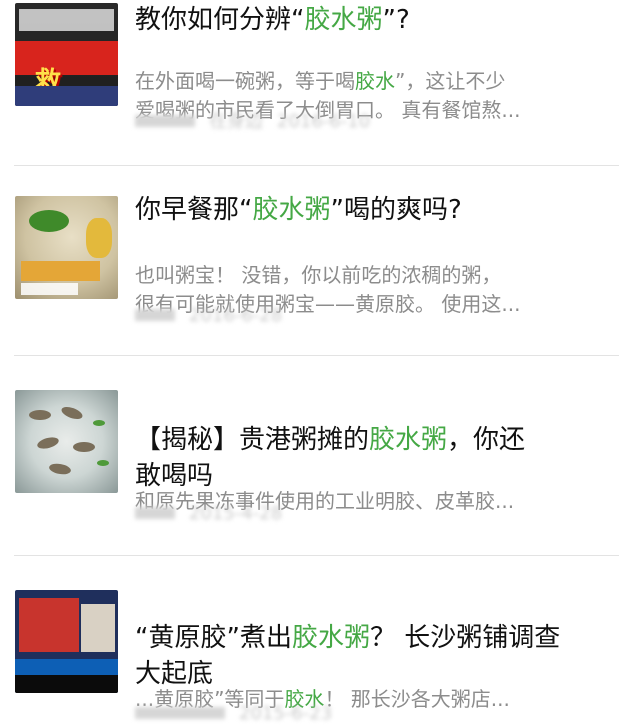  Describe the element at coordinates (370, 20) in the screenshot. I see `article-title: 教你如何分辨“胶水粥”?` at that location.